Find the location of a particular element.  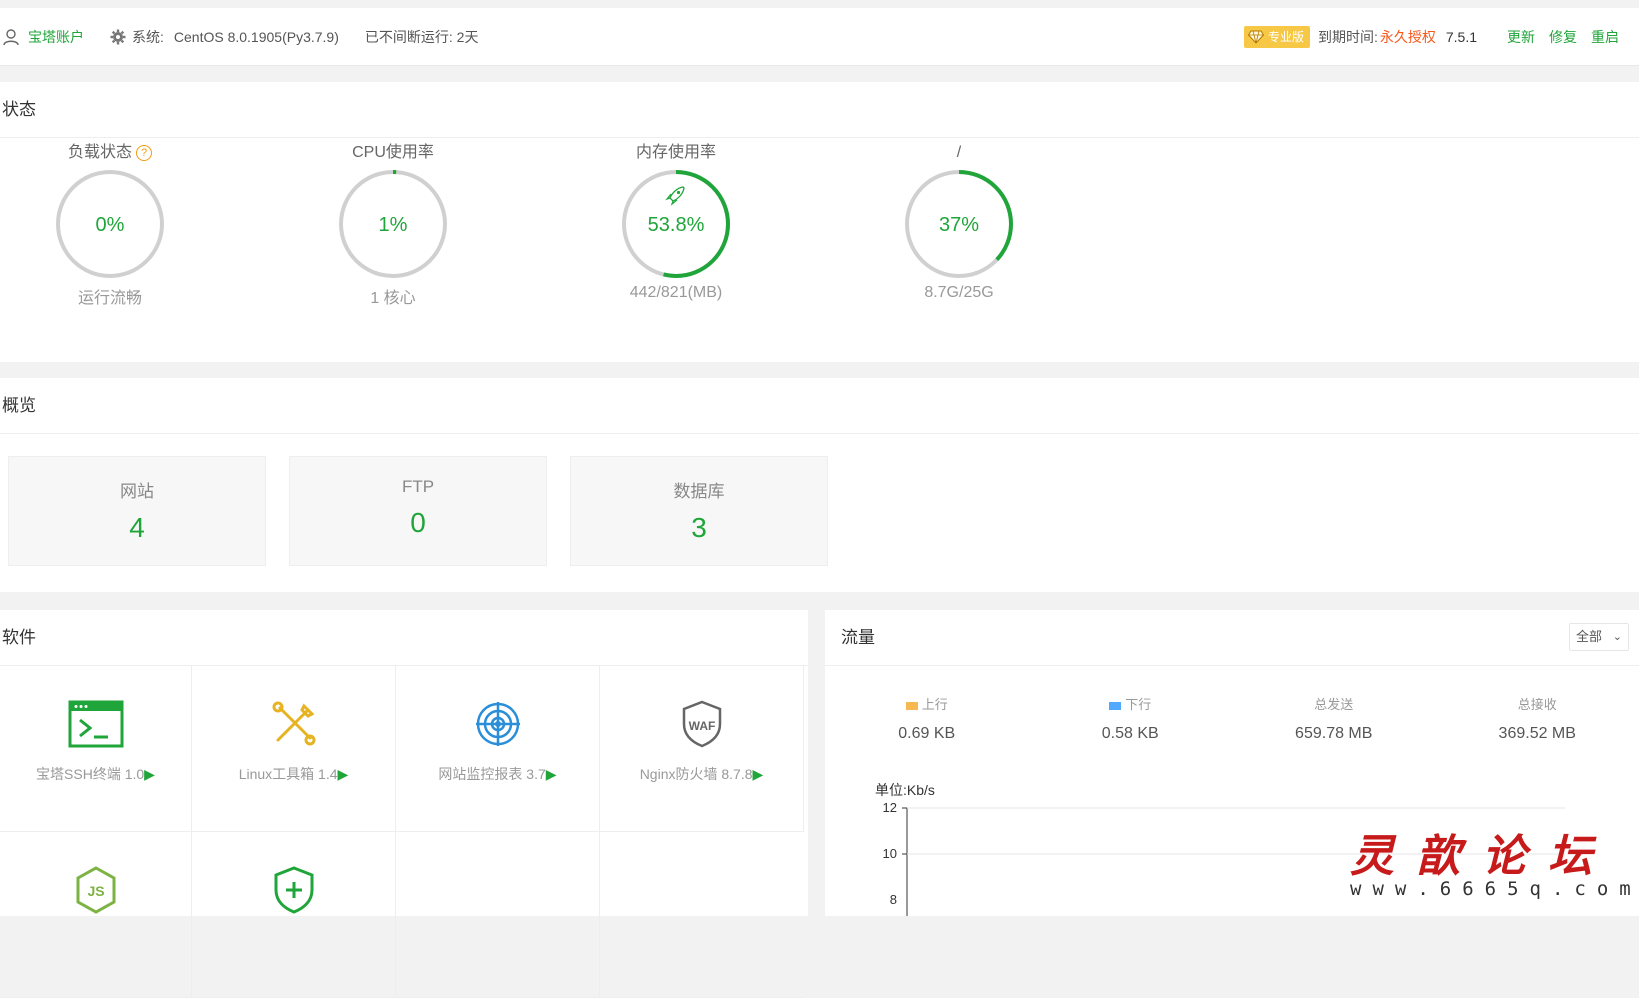

gauge-cpu: CPU使用率 1% 1 核心 is located at coordinates (393, 223).